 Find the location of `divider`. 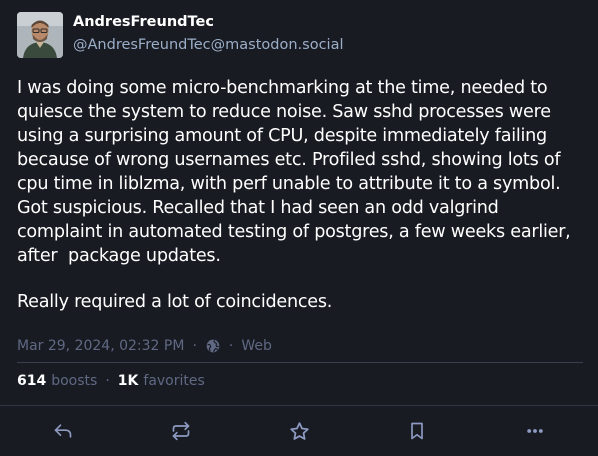

divider is located at coordinates (300, 362).